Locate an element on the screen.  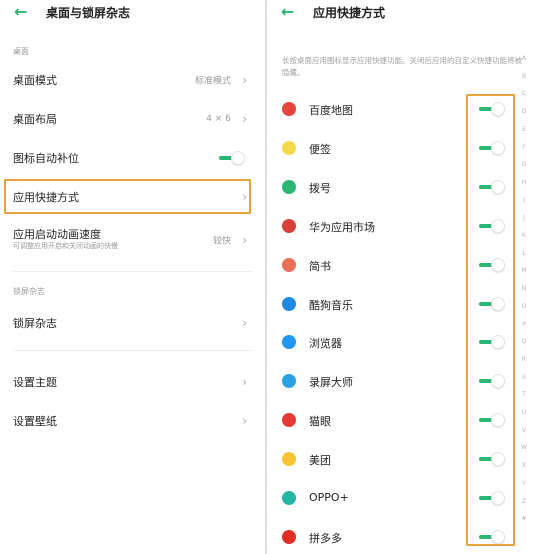
desktop-mode-row: 桌面模式 标准模式 › is located at coordinates (132, 80).